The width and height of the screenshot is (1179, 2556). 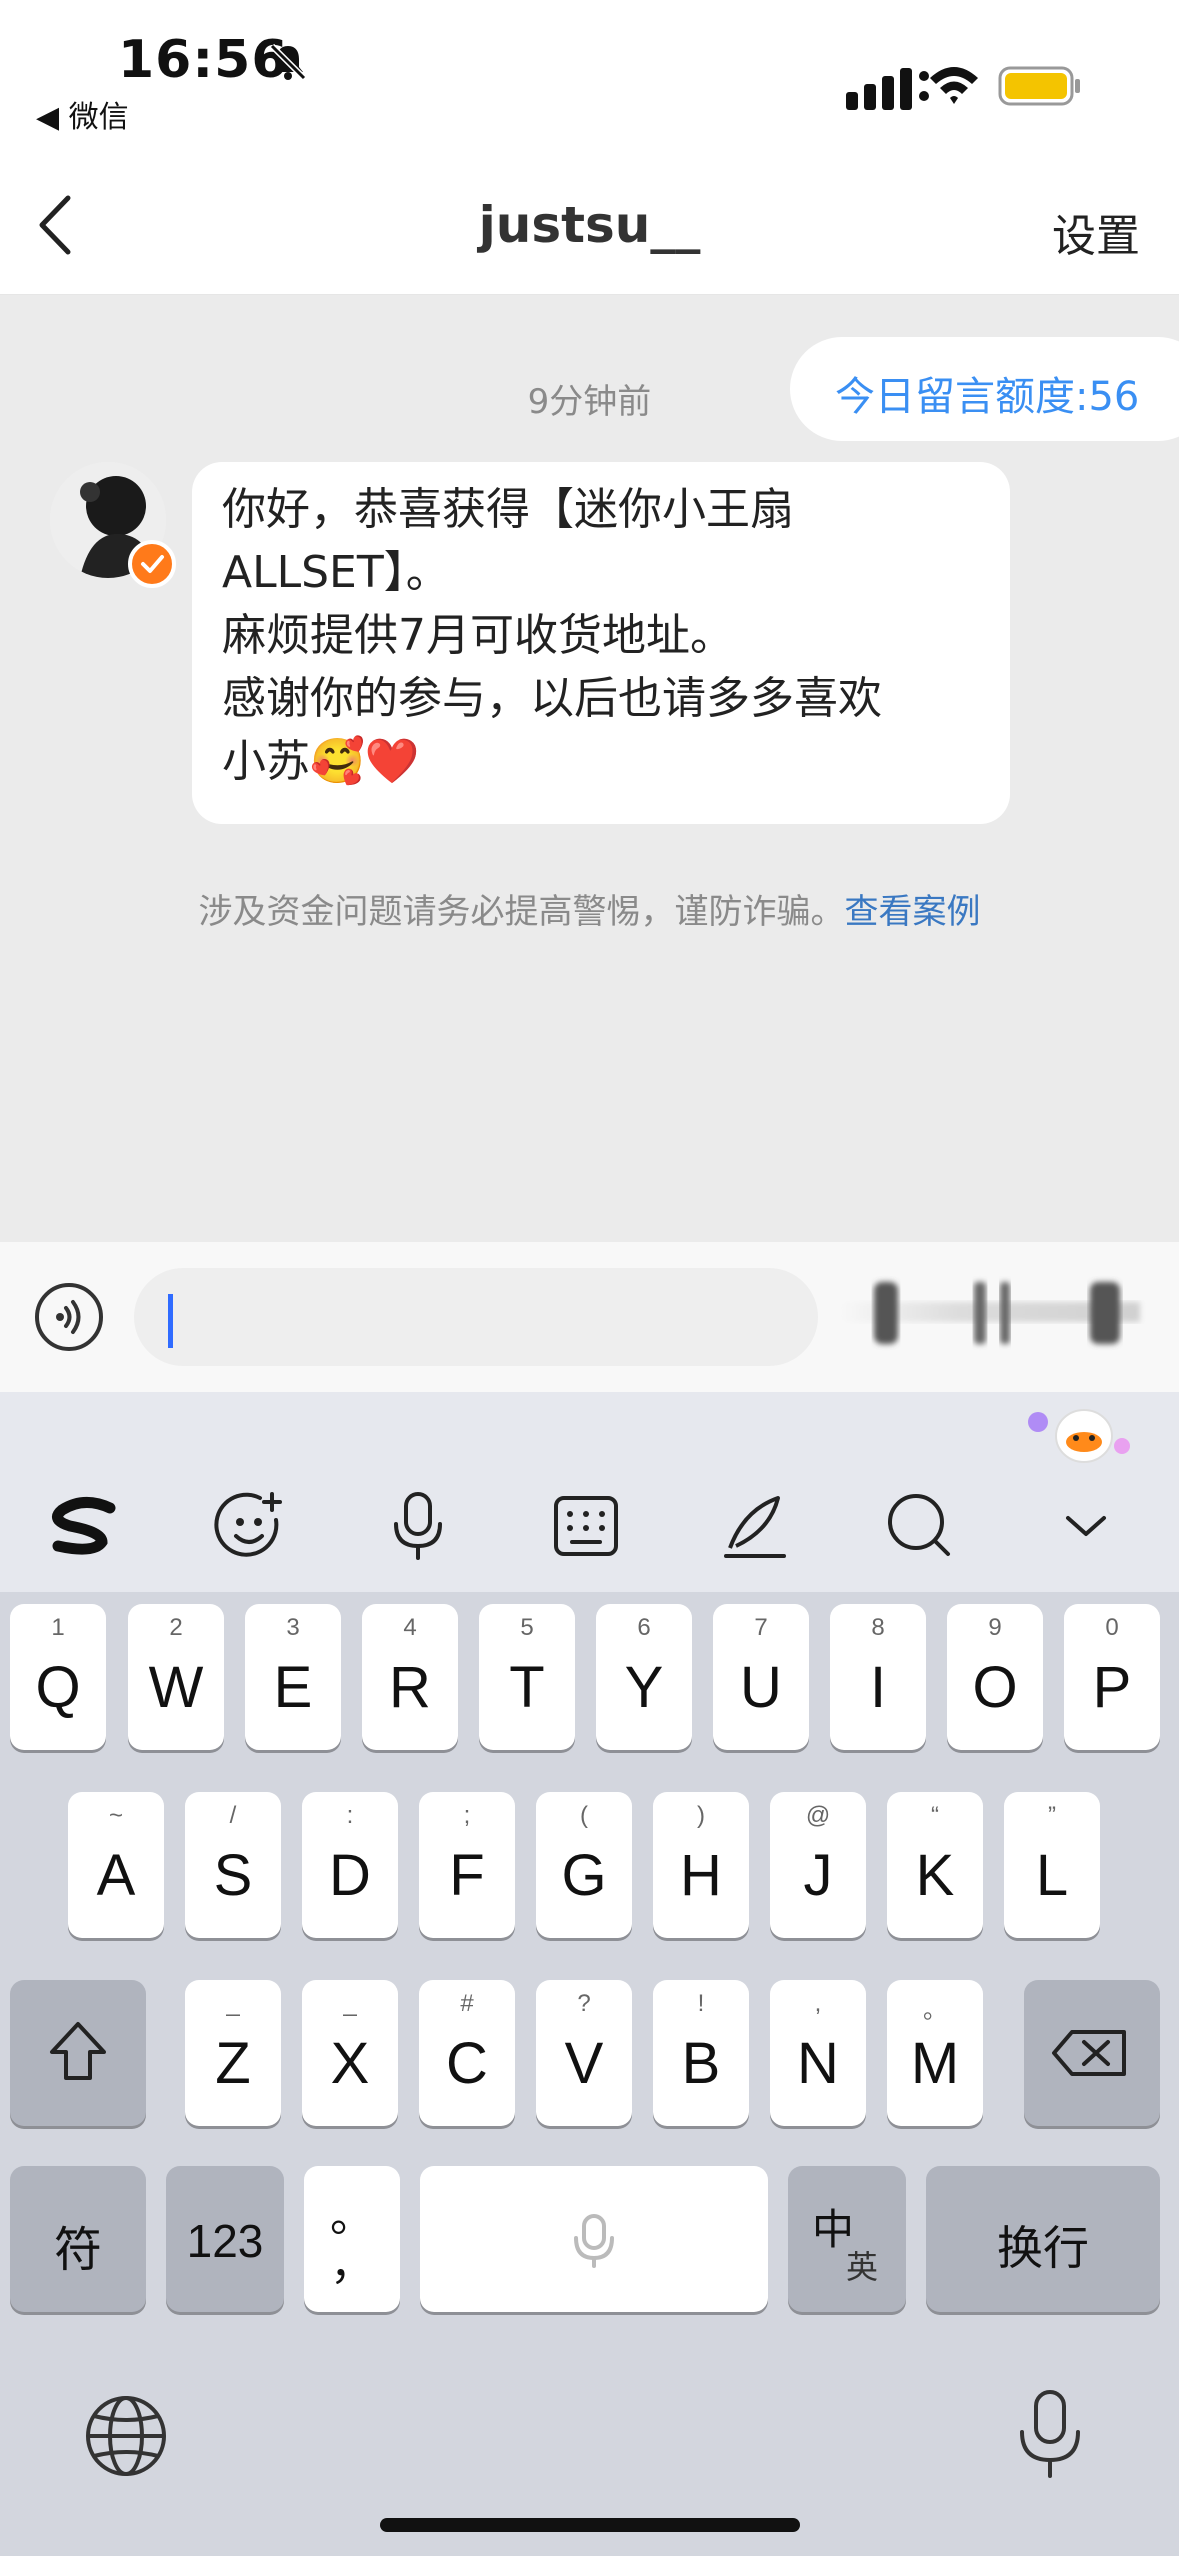 What do you see at coordinates (69, 1317) in the screenshot?
I see `voice-input-icon` at bounding box center [69, 1317].